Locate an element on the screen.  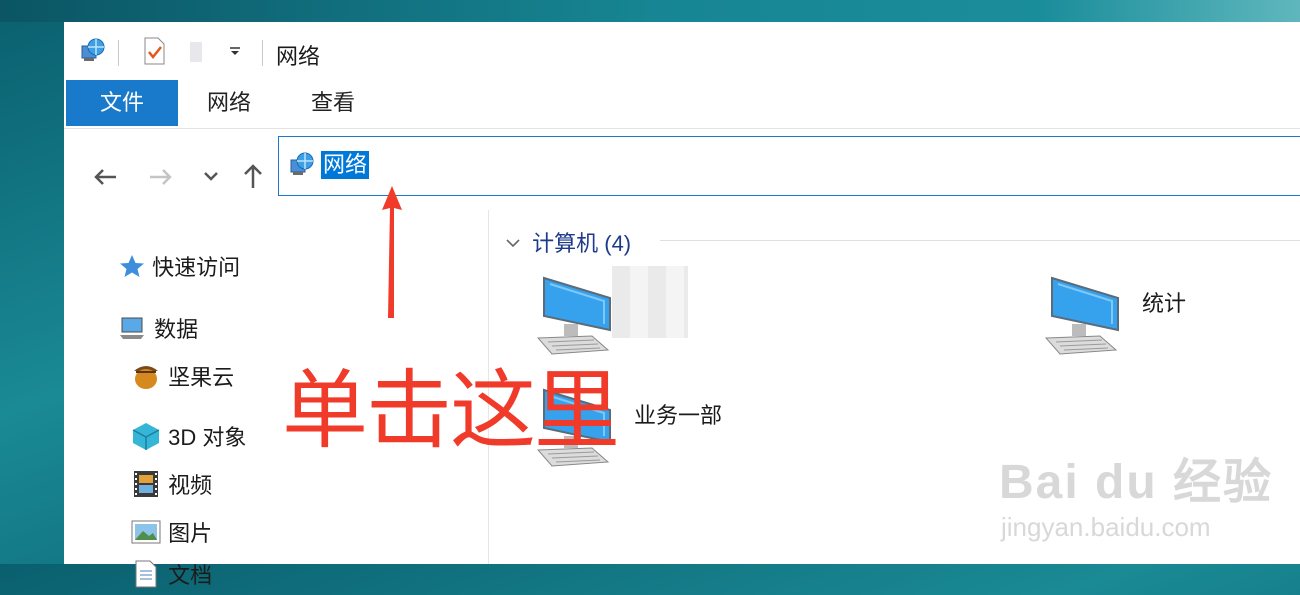
group-divider is located at coordinates (980, 240).